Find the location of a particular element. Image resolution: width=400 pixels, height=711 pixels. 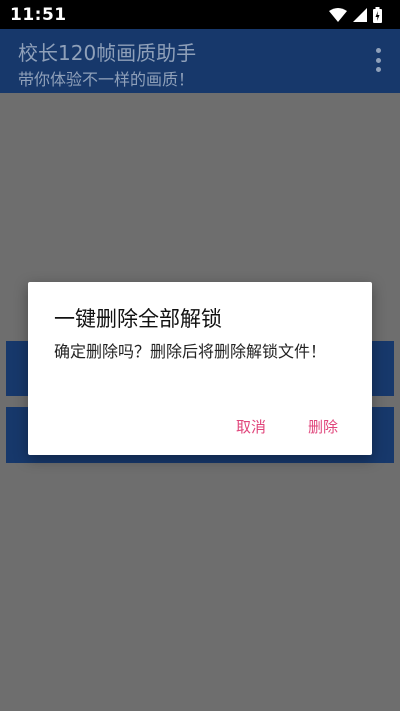

dialog-message: 确定删除吗？删除后将删除解锁文件！ is located at coordinates (190, 351).